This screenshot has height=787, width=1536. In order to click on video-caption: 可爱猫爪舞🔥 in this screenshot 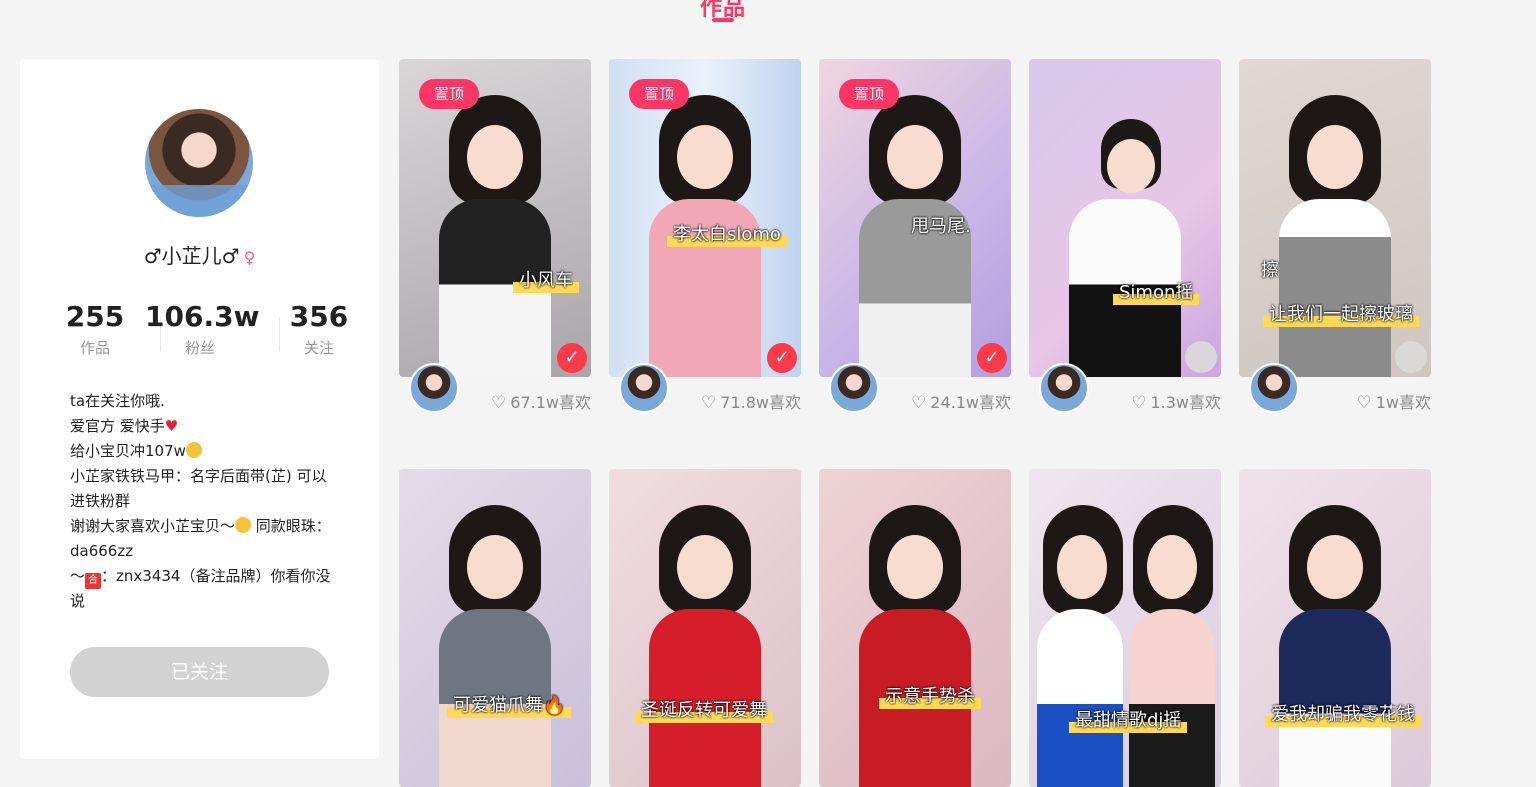, I will do `click(509, 706)`.